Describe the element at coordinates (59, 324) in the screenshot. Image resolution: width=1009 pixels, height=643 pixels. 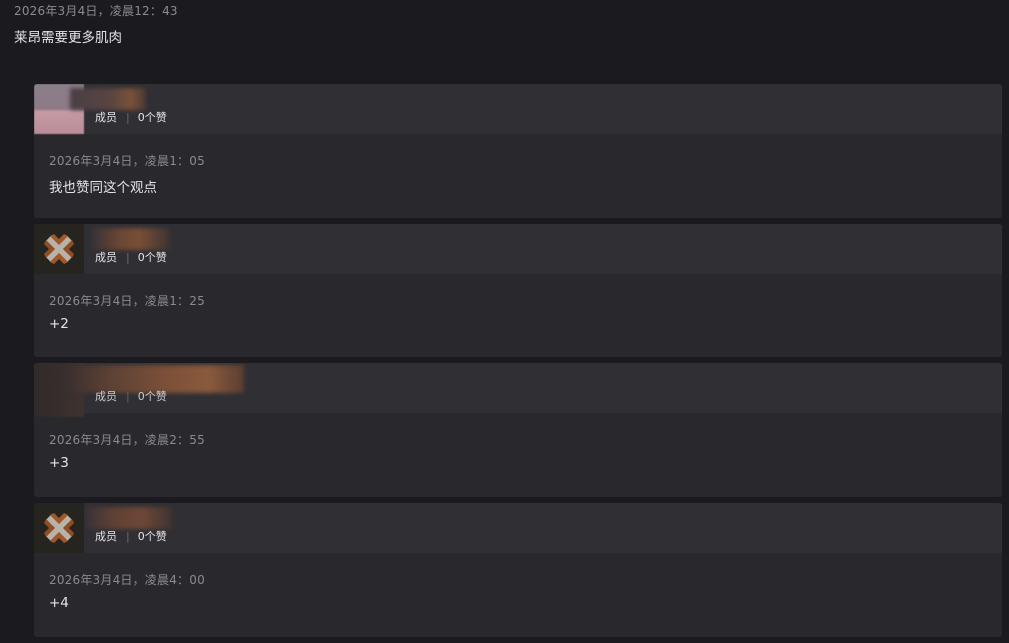
I see `reply-content: +2` at that location.